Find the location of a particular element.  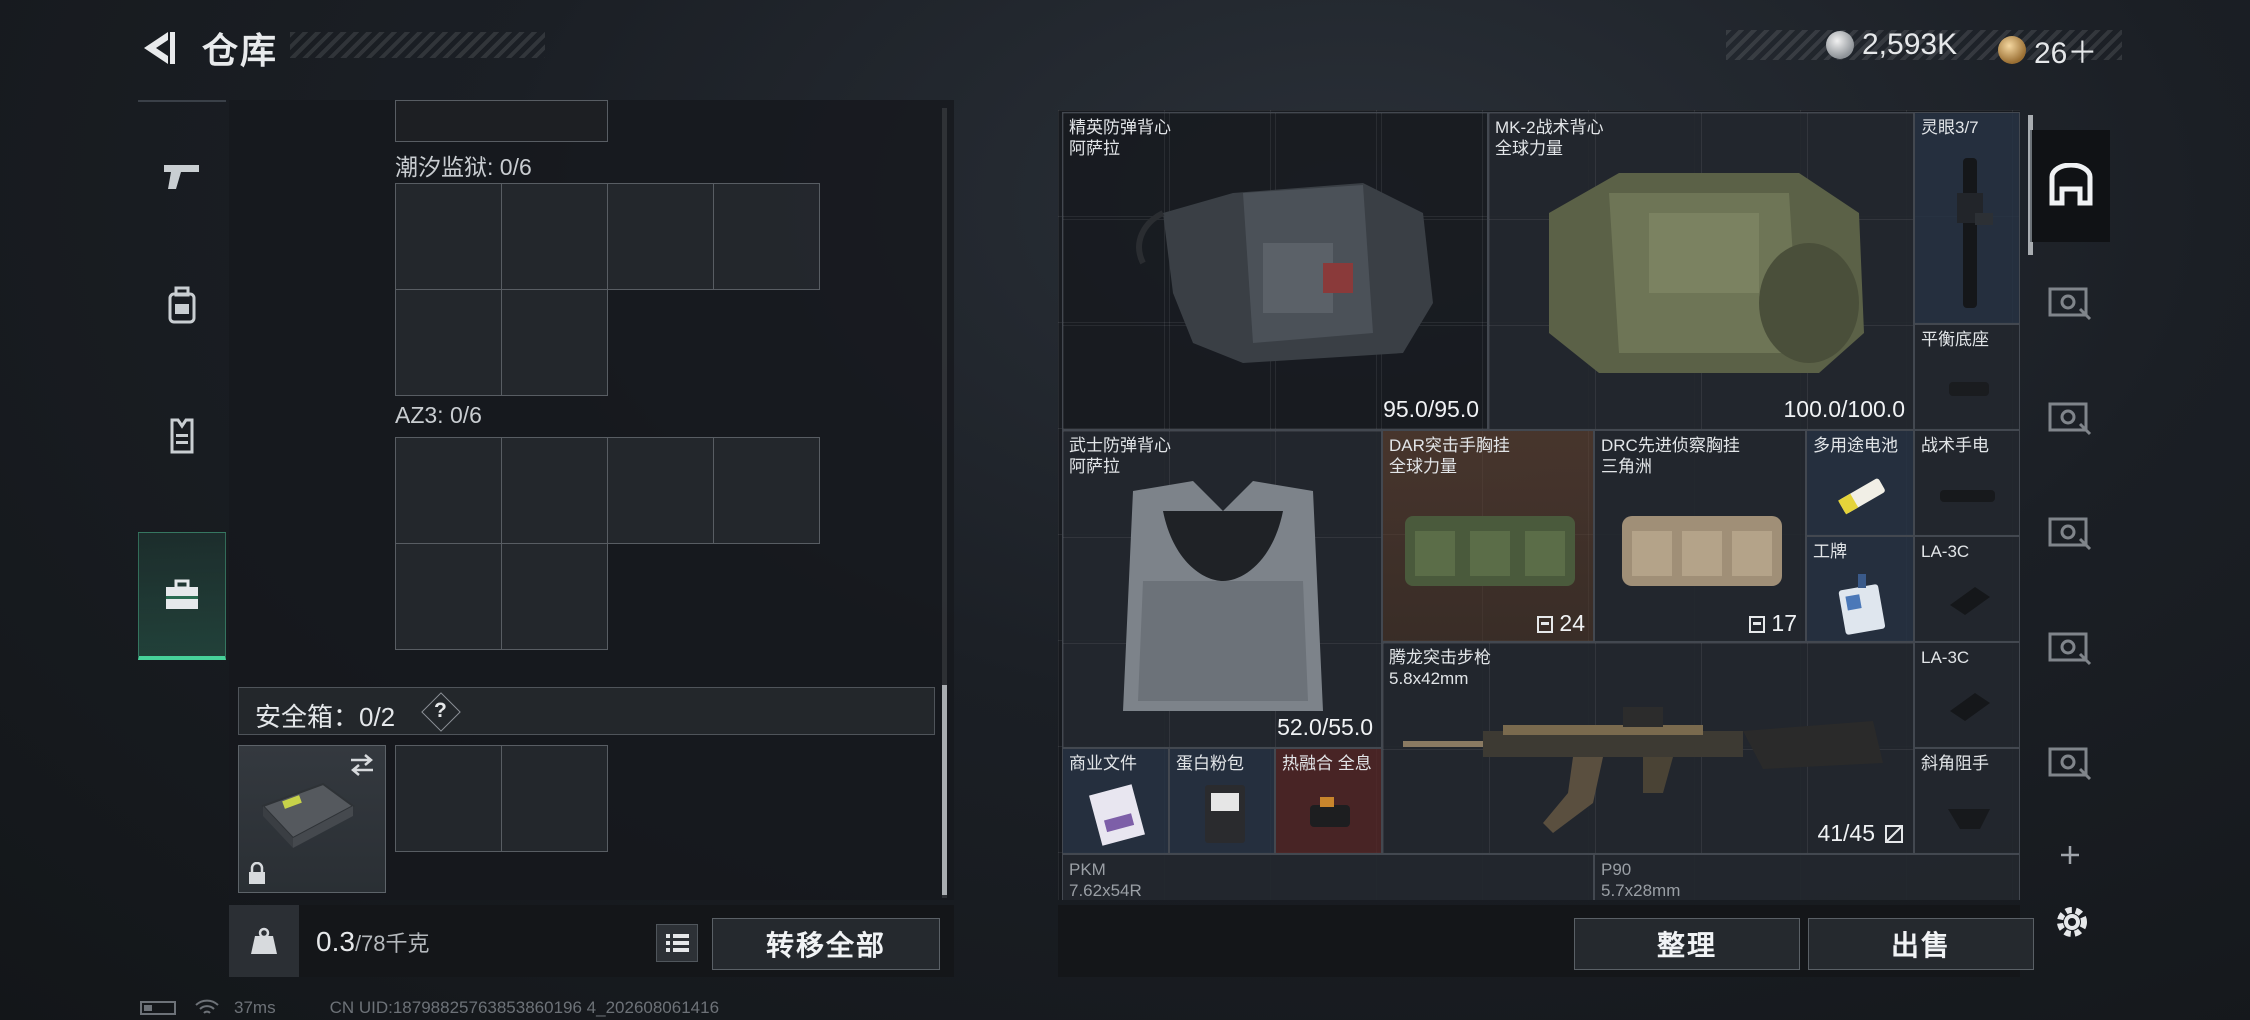

weight-icon-box is located at coordinates (264, 941).